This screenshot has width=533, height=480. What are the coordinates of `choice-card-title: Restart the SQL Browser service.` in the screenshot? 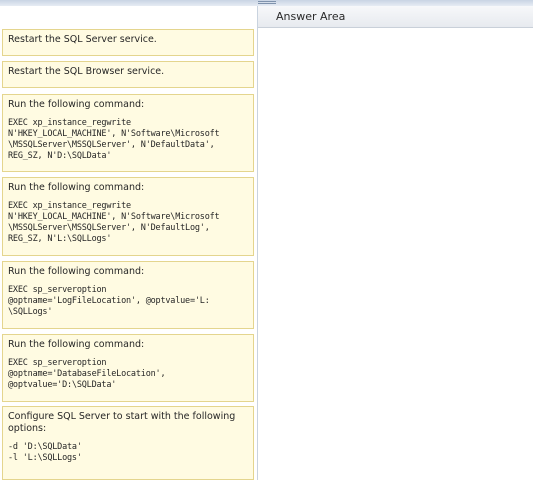 It's located at (86, 71).